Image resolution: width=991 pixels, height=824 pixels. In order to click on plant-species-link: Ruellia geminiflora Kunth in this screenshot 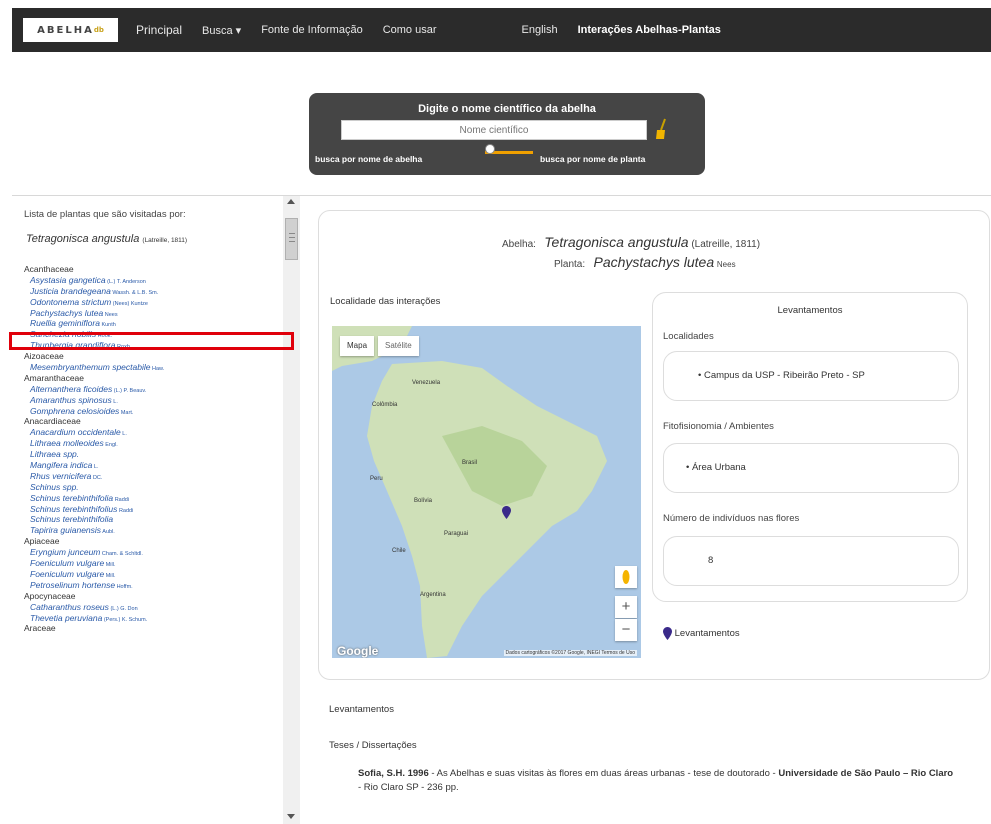, I will do `click(155, 323)`.